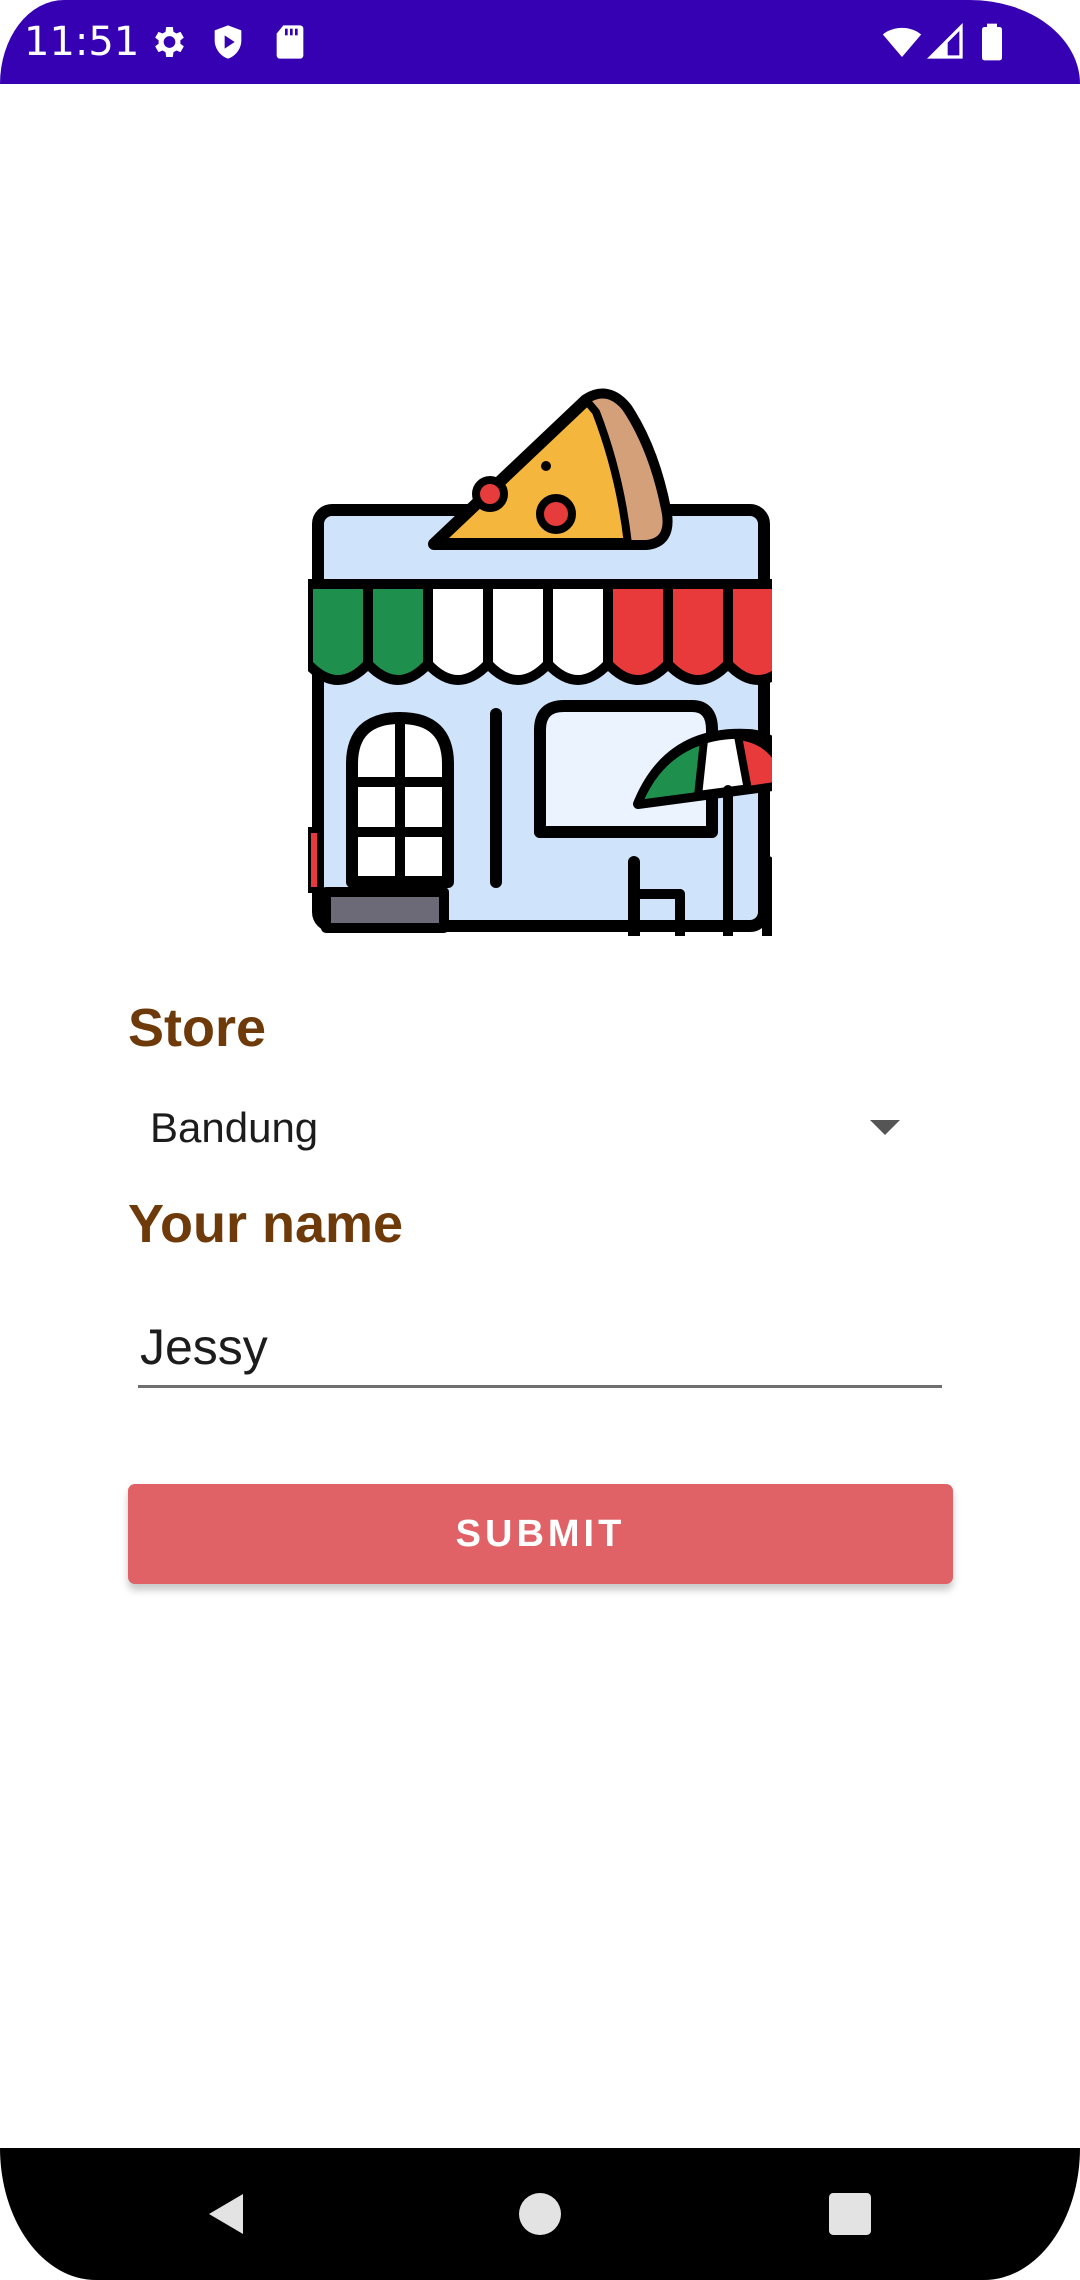 This screenshot has width=1080, height=2280. Describe the element at coordinates (234, 1127) in the screenshot. I see `store-spinner-value: Bandung` at that location.